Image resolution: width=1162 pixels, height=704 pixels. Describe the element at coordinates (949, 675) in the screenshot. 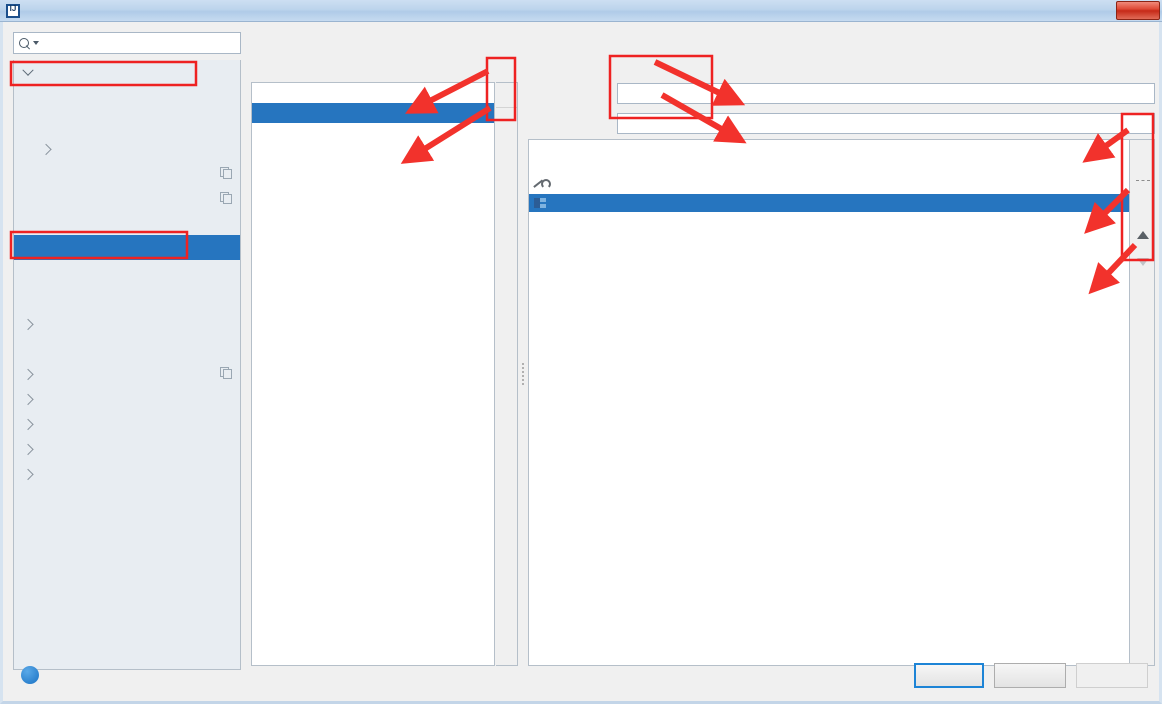

I see `ok-button` at that location.